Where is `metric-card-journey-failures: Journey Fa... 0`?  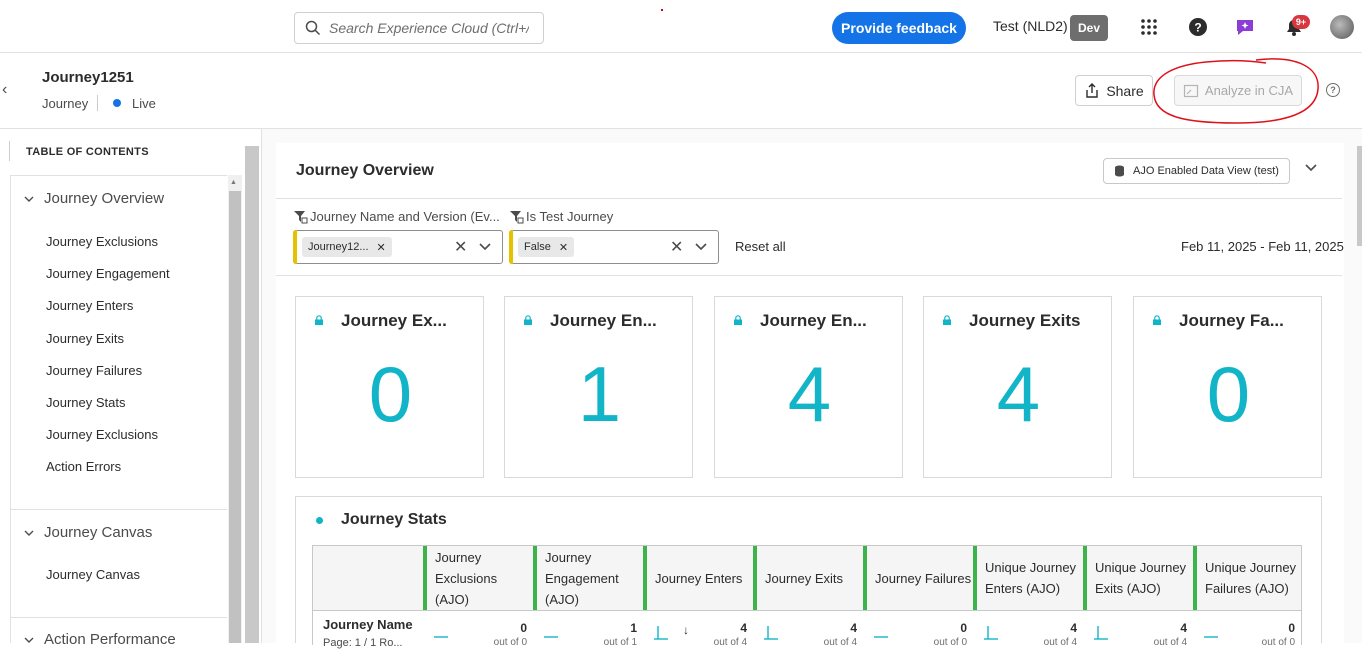
metric-card-journey-failures: Journey Fa... 0 is located at coordinates (1227, 387).